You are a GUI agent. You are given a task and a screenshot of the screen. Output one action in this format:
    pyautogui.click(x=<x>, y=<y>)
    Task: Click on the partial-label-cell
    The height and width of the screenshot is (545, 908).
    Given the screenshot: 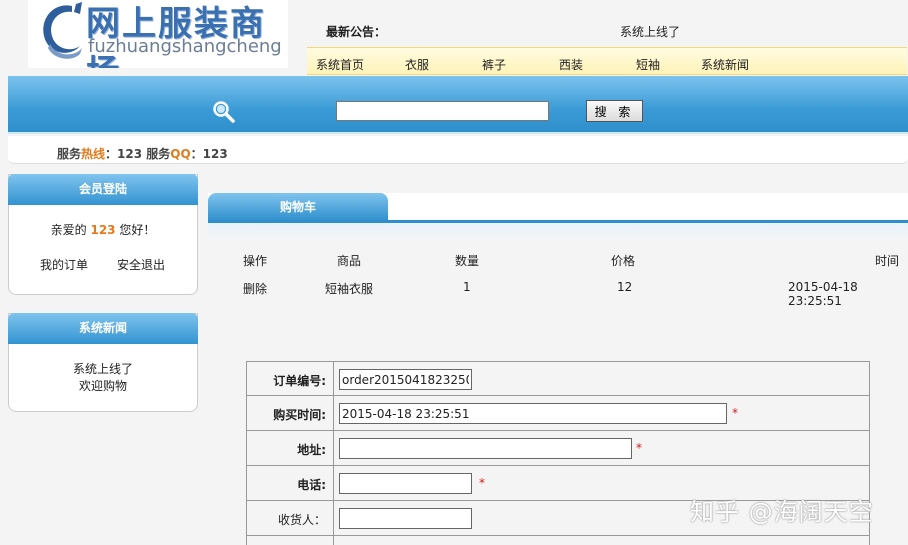 What is the action you would take?
    pyautogui.click(x=290, y=540)
    